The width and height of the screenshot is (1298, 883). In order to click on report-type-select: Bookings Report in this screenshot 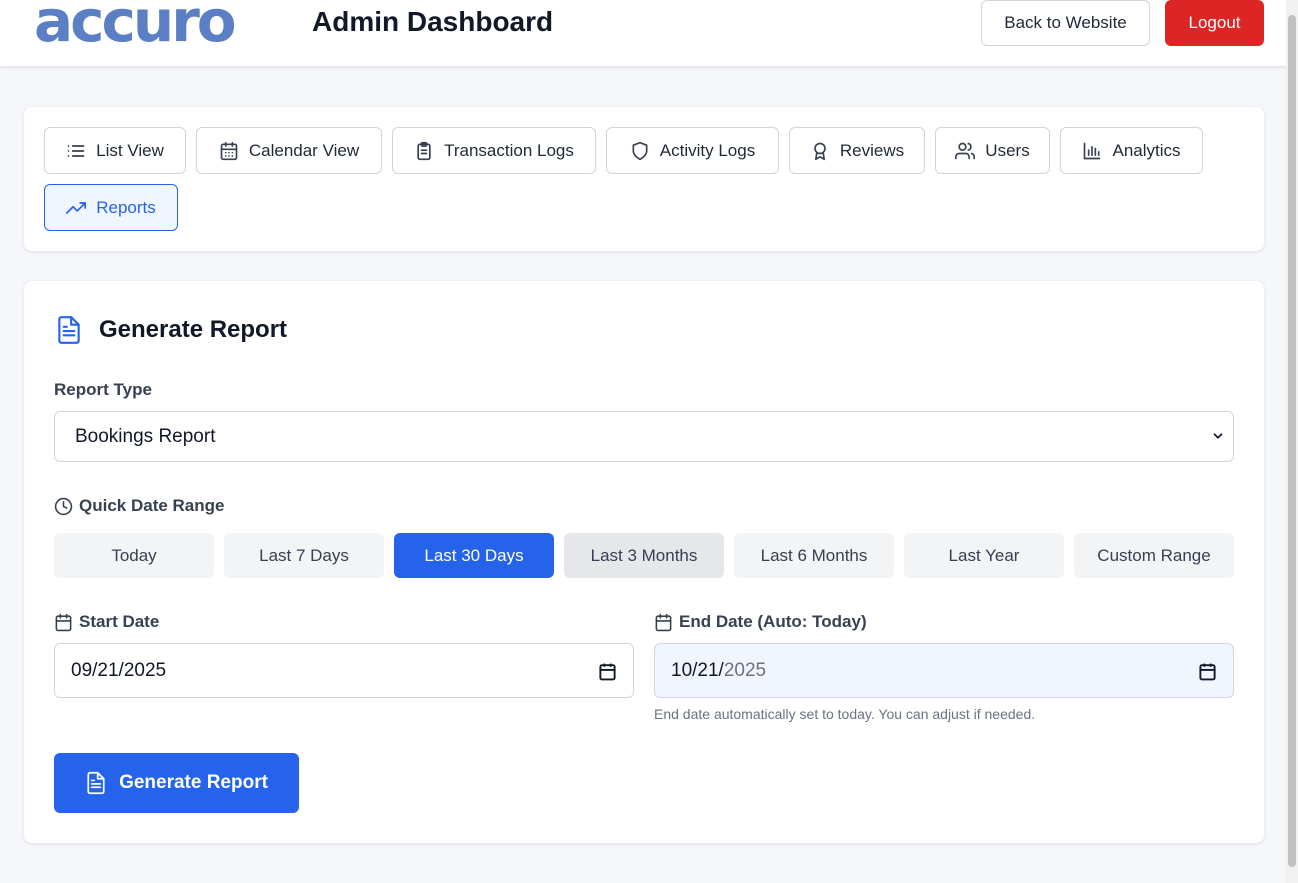, I will do `click(644, 436)`.